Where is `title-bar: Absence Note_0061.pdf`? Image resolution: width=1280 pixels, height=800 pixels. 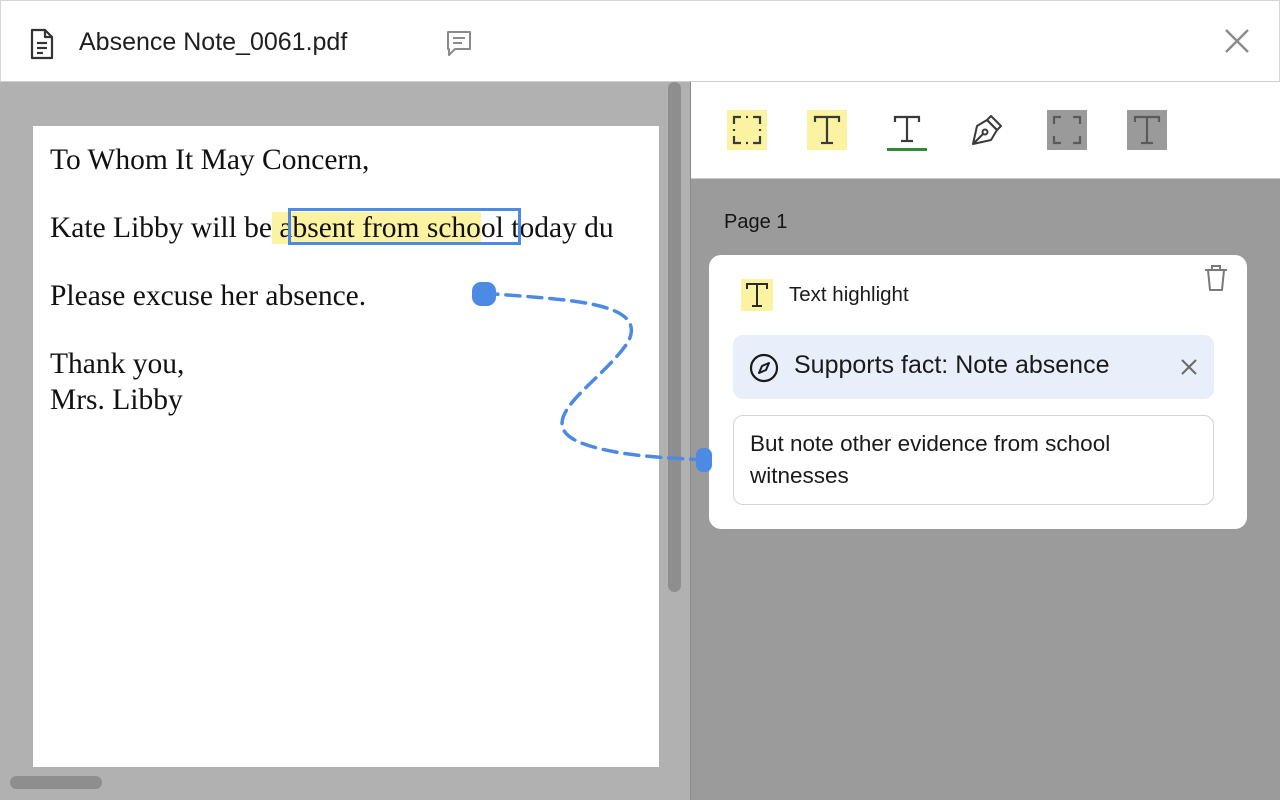 title-bar: Absence Note_0061.pdf is located at coordinates (640, 41).